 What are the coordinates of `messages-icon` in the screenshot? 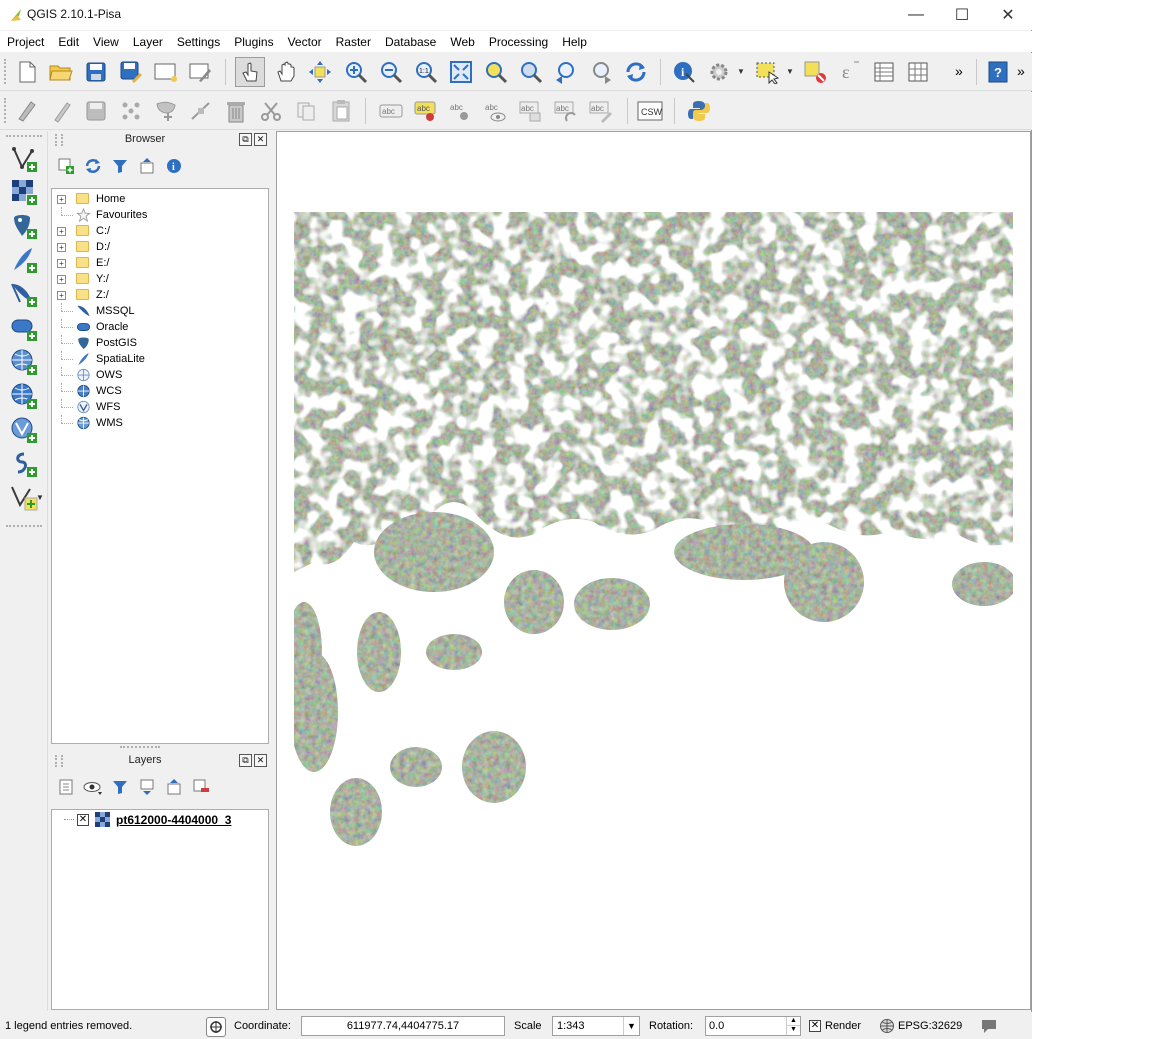 It's located at (989, 1026).